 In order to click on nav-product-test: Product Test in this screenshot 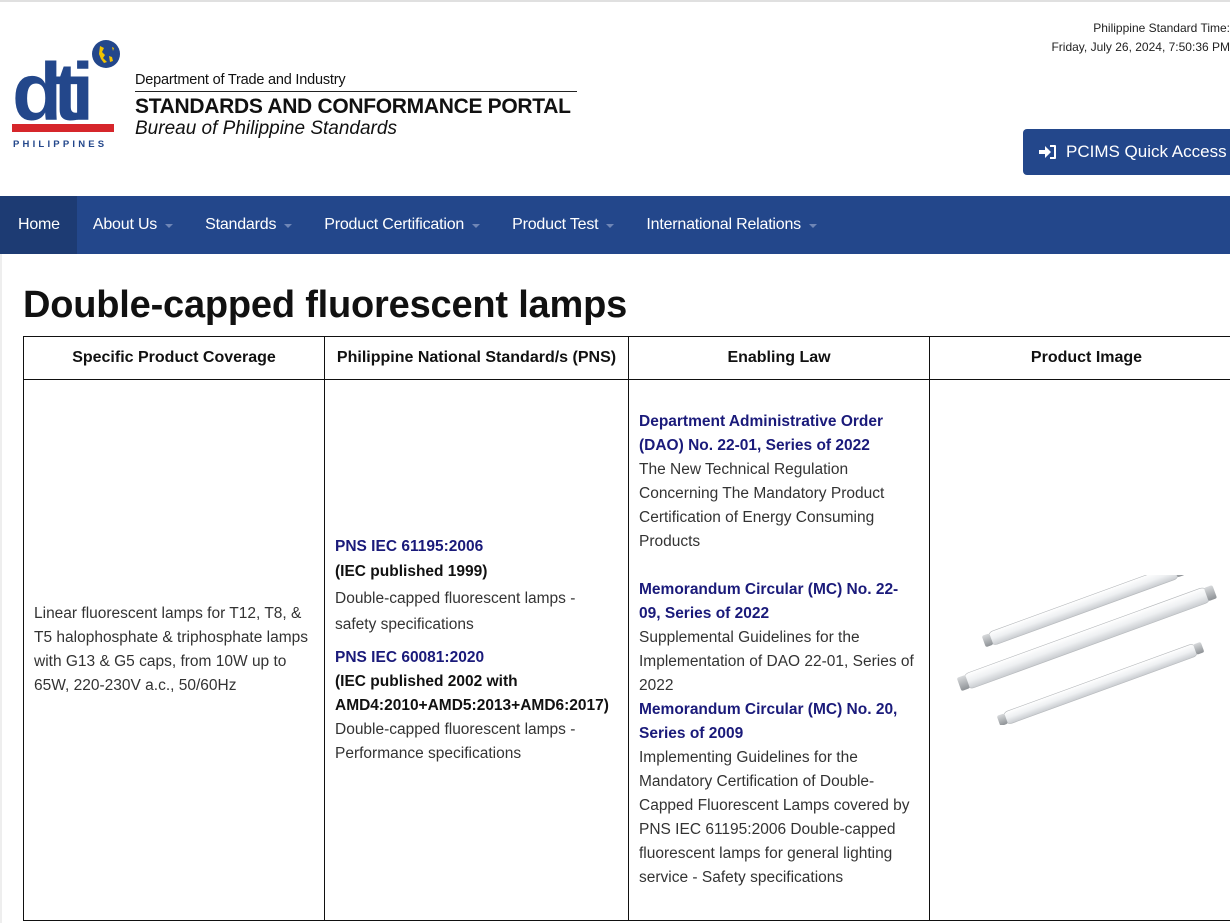, I will do `click(563, 225)`.